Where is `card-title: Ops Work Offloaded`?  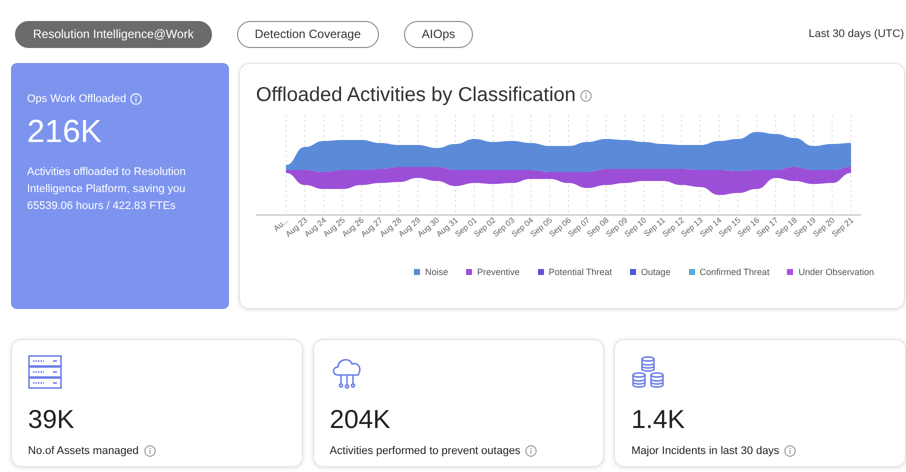
card-title: Ops Work Offloaded is located at coordinates (76, 99).